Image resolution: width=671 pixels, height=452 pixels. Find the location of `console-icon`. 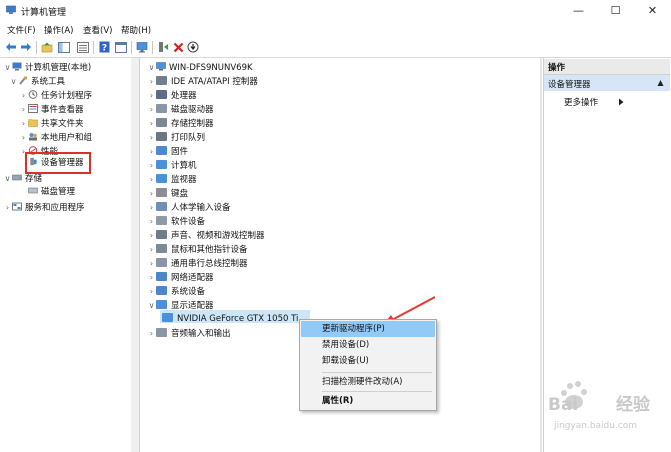

console-icon is located at coordinates (121, 47).